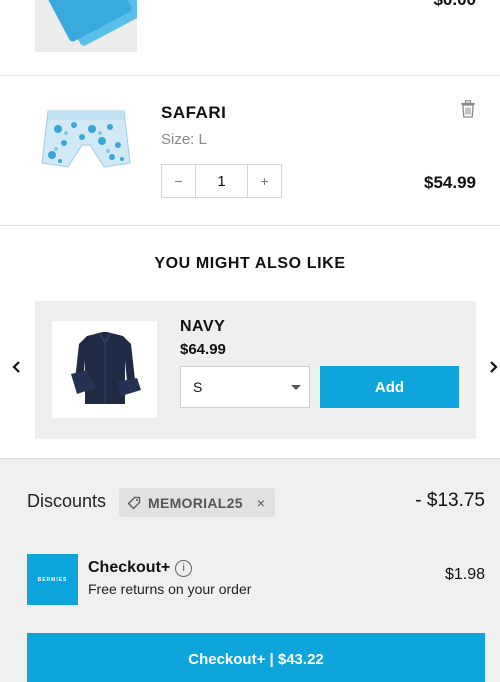 Image resolution: width=500 pixels, height=682 pixels. What do you see at coordinates (170, 589) in the screenshot?
I see `checkout-plus-subtitle: Free returns on your order` at bounding box center [170, 589].